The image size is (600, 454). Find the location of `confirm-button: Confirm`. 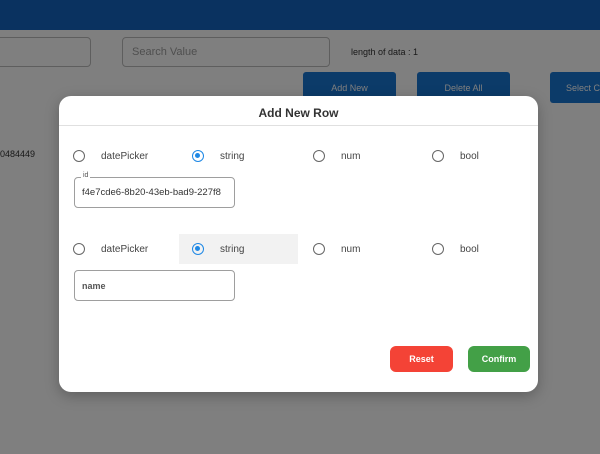

confirm-button: Confirm is located at coordinates (499, 359).